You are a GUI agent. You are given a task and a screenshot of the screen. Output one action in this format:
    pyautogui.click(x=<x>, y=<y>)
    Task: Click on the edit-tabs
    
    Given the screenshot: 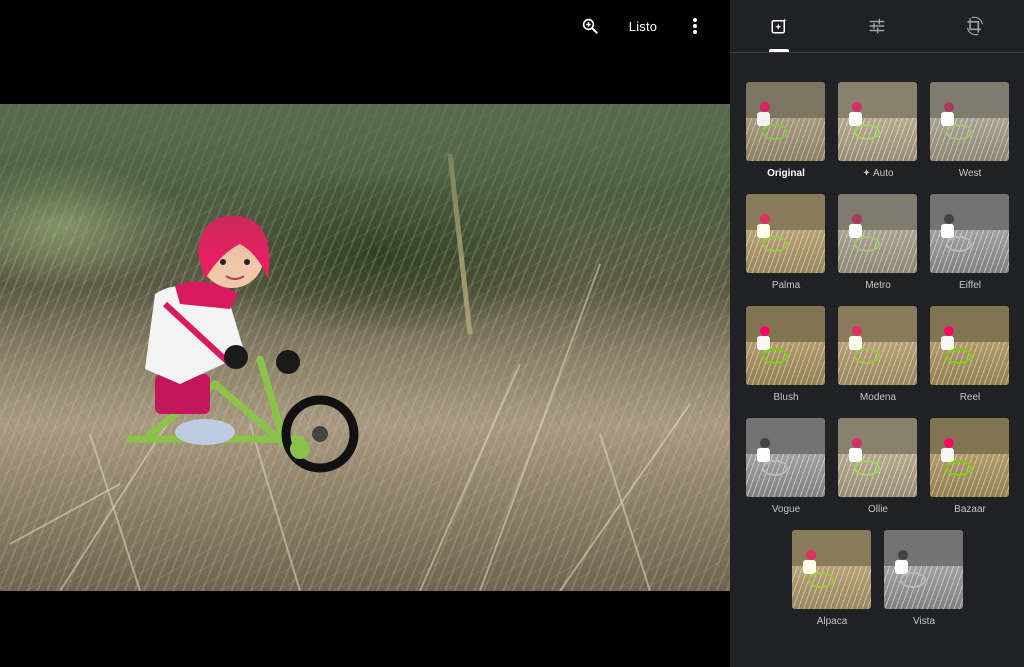 What is the action you would take?
    pyautogui.click(x=877, y=26)
    